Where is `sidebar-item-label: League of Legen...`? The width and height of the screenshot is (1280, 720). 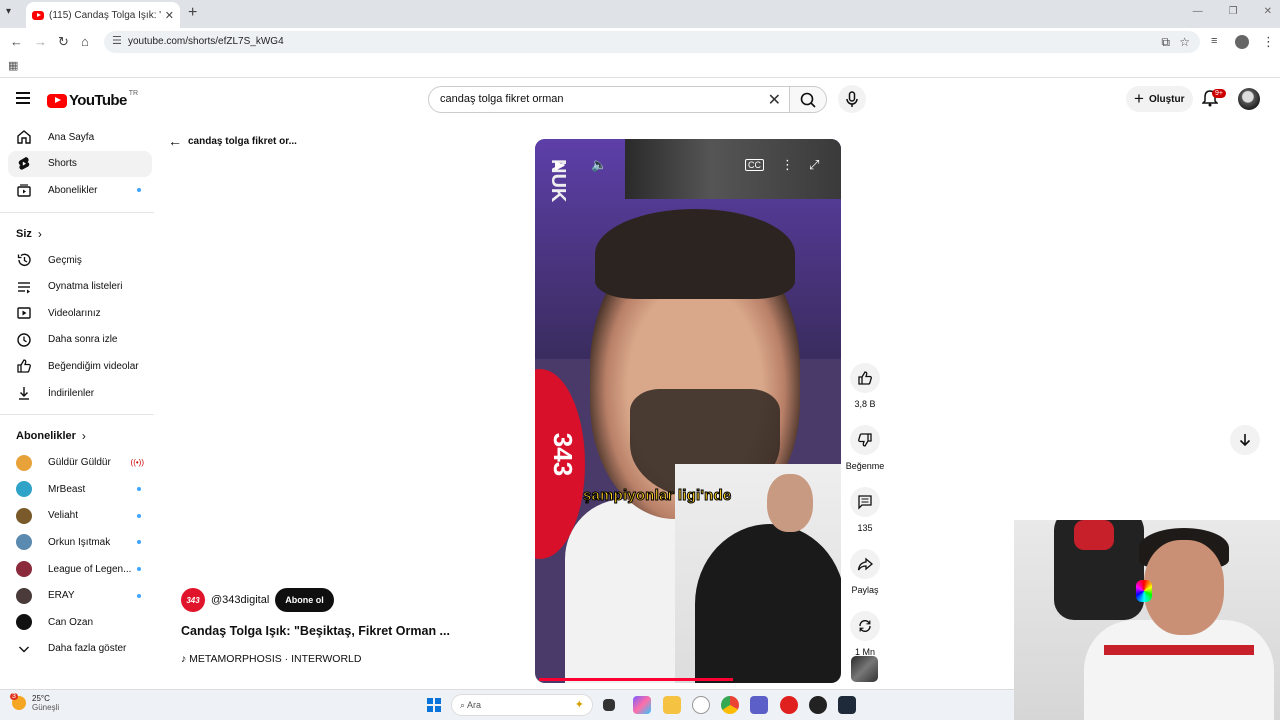
sidebar-item-label: League of Legen... is located at coordinates (90, 569).